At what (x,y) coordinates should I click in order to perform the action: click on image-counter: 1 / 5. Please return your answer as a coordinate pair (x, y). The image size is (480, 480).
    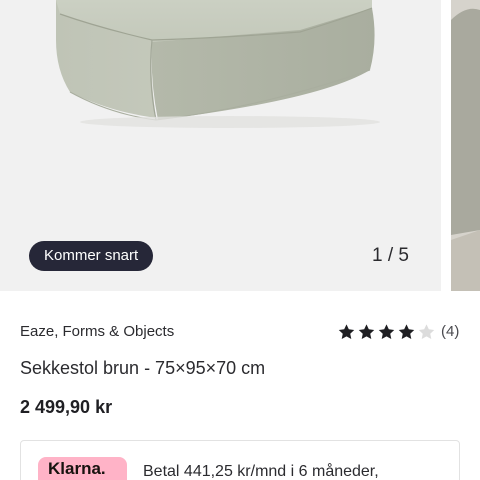
    Looking at the image, I should click on (390, 255).